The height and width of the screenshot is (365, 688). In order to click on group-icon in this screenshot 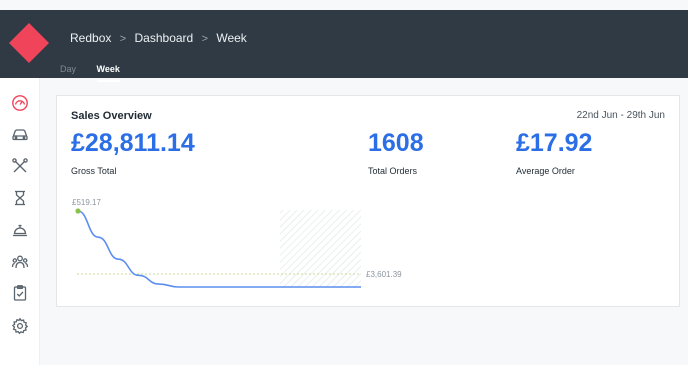, I will do `click(20, 262)`.